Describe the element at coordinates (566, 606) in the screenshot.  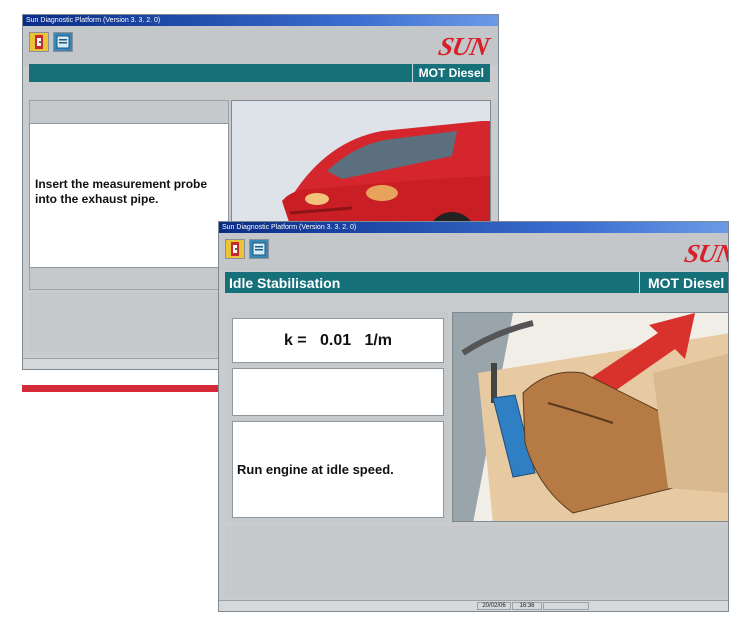
I see `status-blank` at that location.